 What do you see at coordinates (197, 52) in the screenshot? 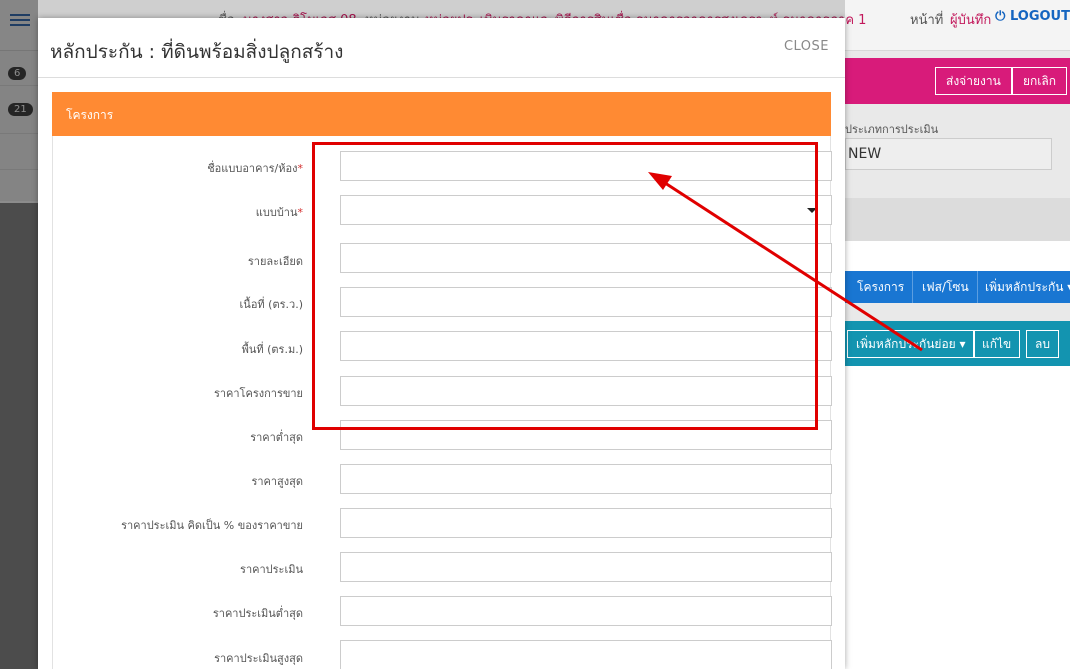
I see `modal-title: หลักประกัน : ที่ดินพร้อมสิ่งปลูกสร้าง` at bounding box center [197, 52].